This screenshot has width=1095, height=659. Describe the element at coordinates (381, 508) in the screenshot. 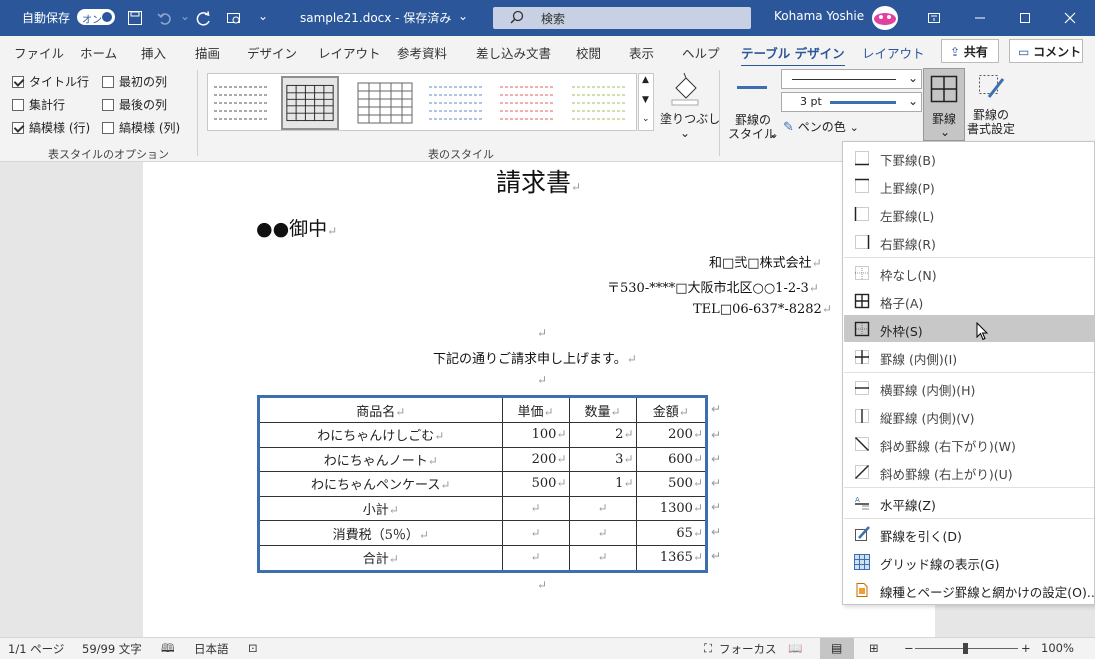

I see `table-cell: 小計↵` at that location.